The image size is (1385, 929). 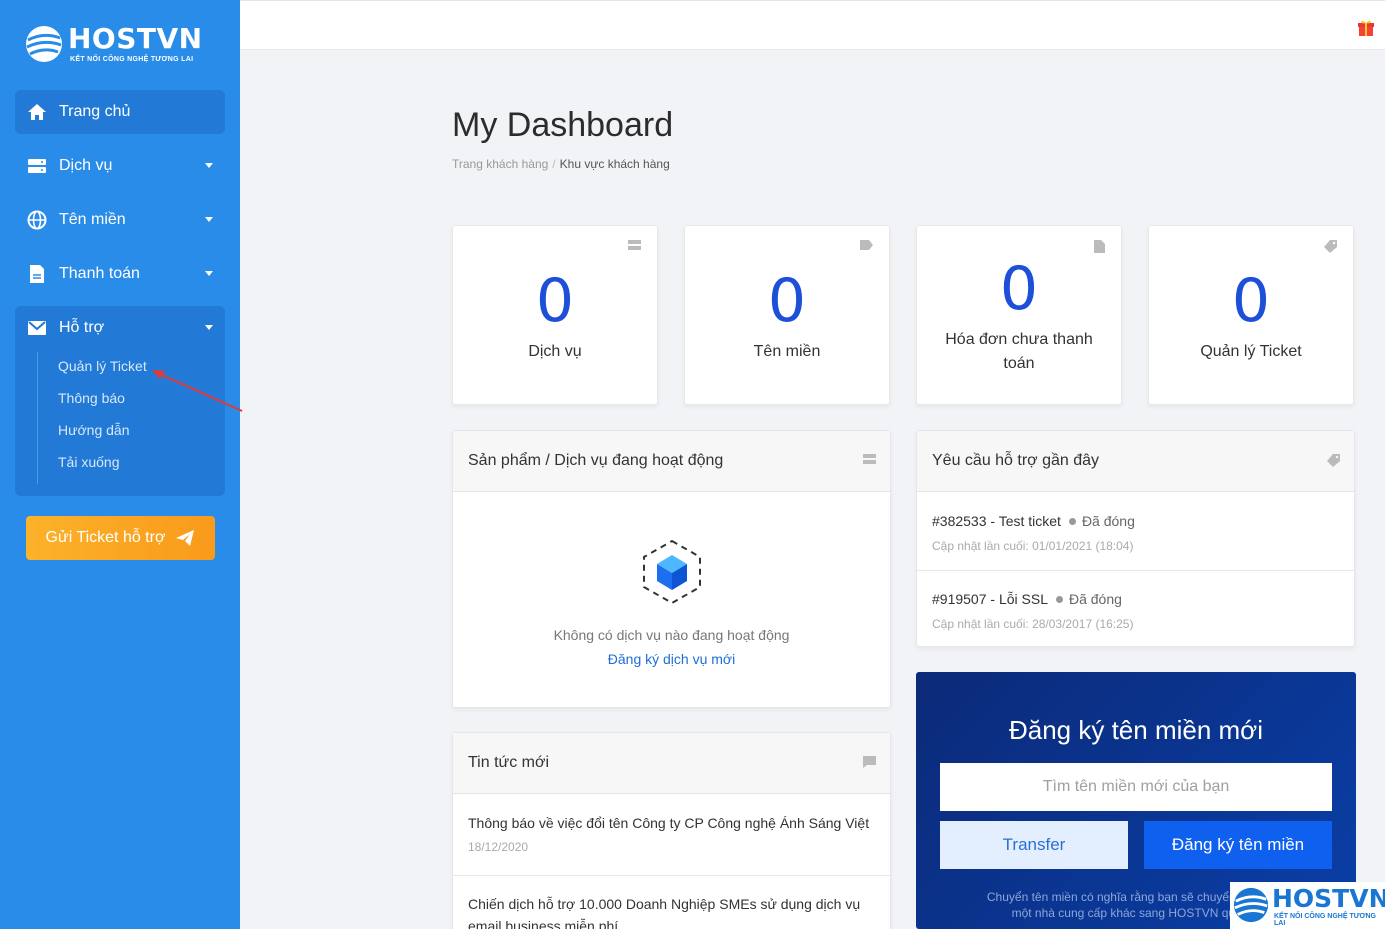 What do you see at coordinates (37, 328) in the screenshot?
I see `envelope-icon` at bounding box center [37, 328].